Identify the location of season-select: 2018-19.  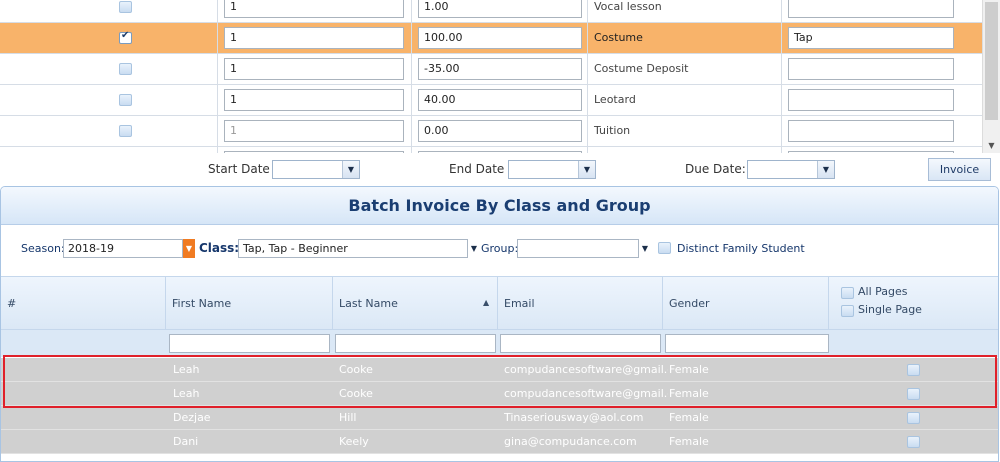
(123, 248).